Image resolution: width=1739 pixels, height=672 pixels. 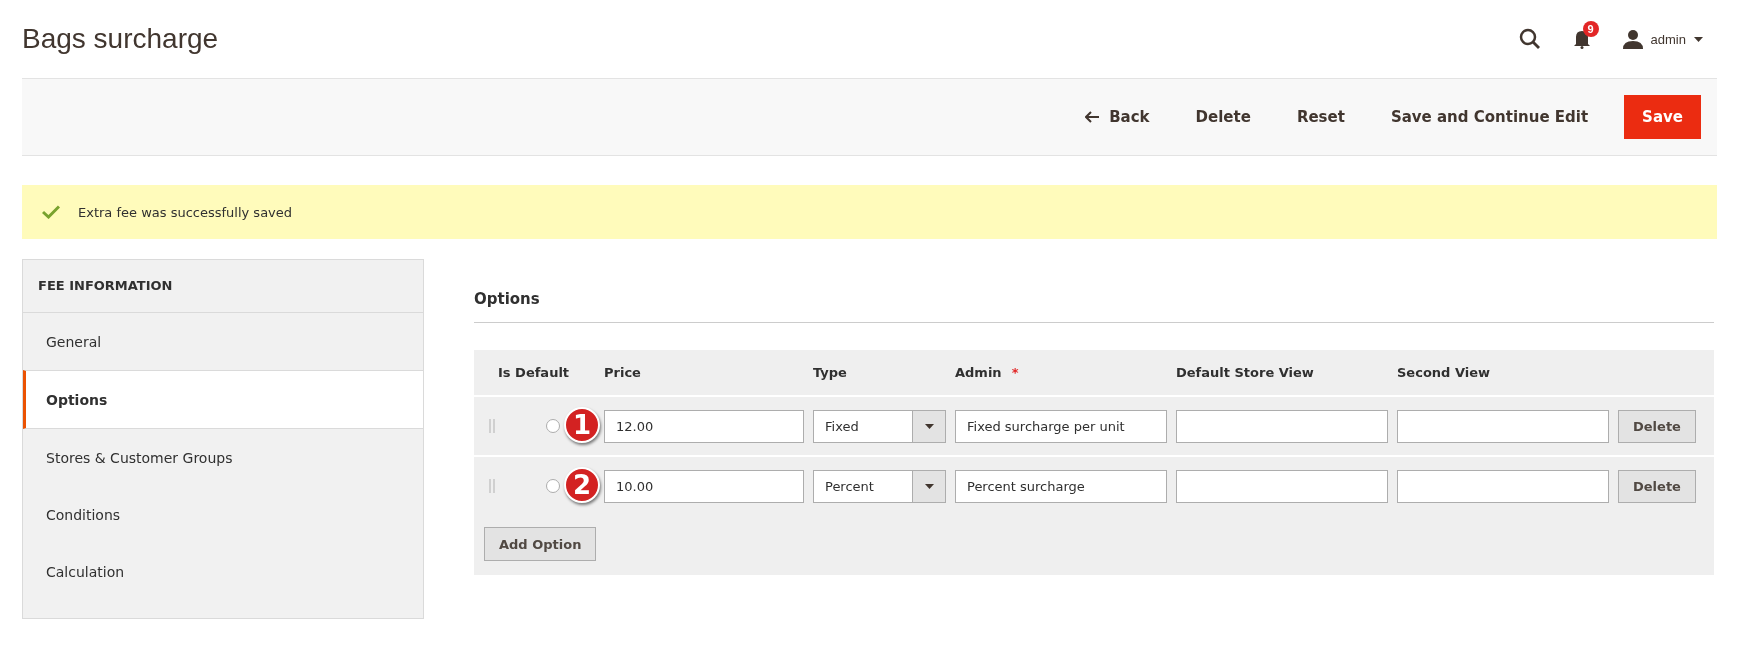 What do you see at coordinates (1223, 117) in the screenshot?
I see `action-button: Delete` at bounding box center [1223, 117].